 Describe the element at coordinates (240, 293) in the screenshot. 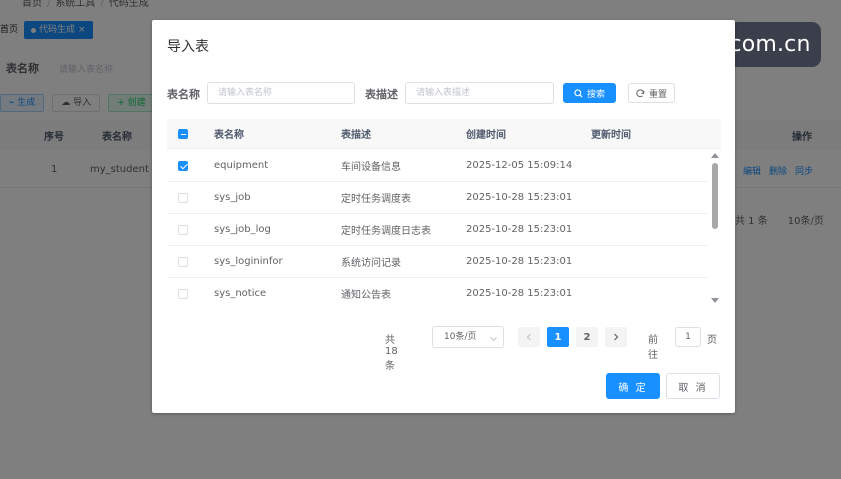

I see `row-table-name: sys_notice` at that location.